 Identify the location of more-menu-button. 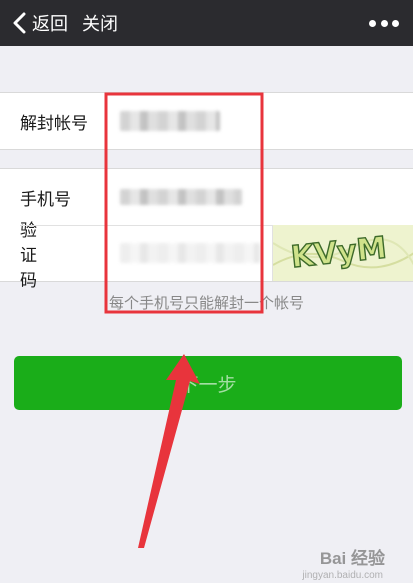
(384, 23).